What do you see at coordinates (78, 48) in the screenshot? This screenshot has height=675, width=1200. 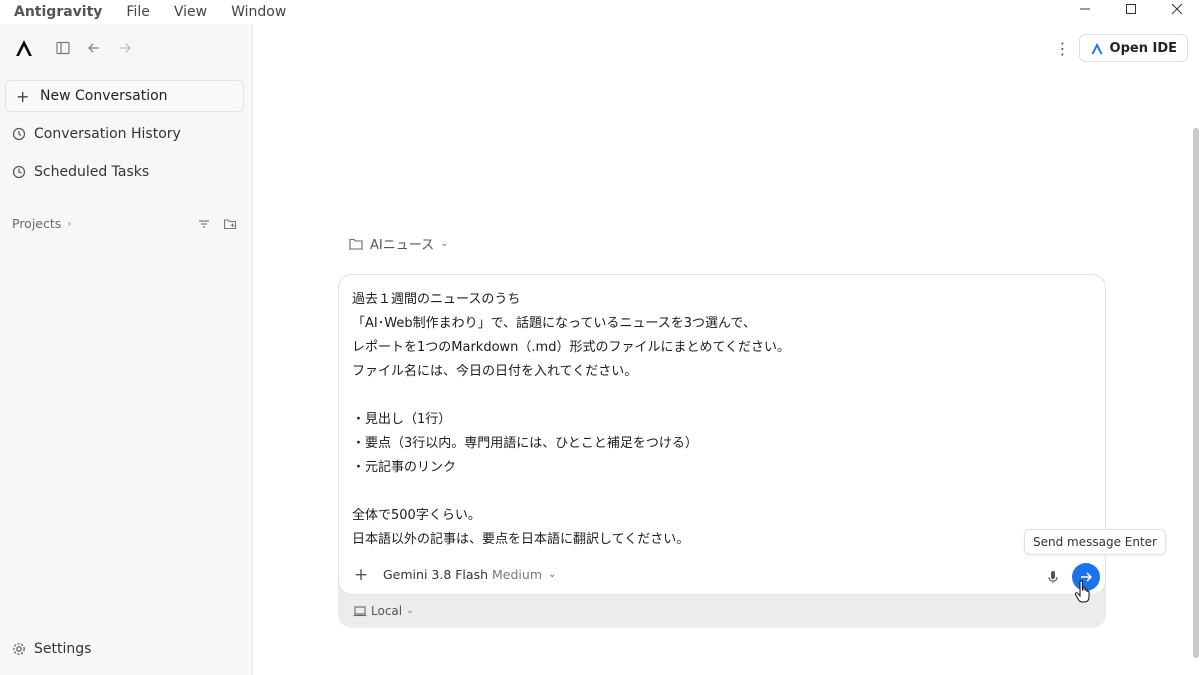 I see `sidebar-toolbar` at bounding box center [78, 48].